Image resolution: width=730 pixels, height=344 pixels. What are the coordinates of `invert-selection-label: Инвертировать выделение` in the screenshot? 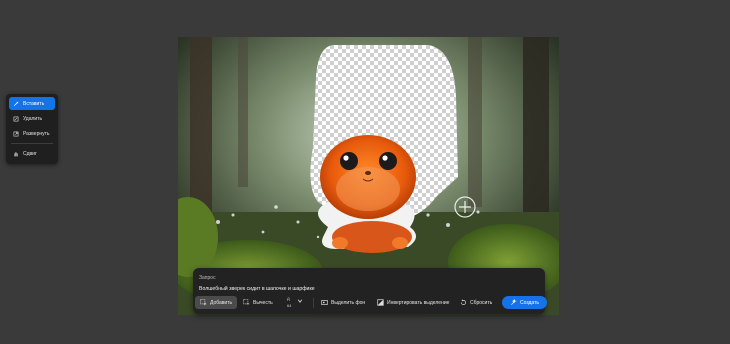 It's located at (418, 302).